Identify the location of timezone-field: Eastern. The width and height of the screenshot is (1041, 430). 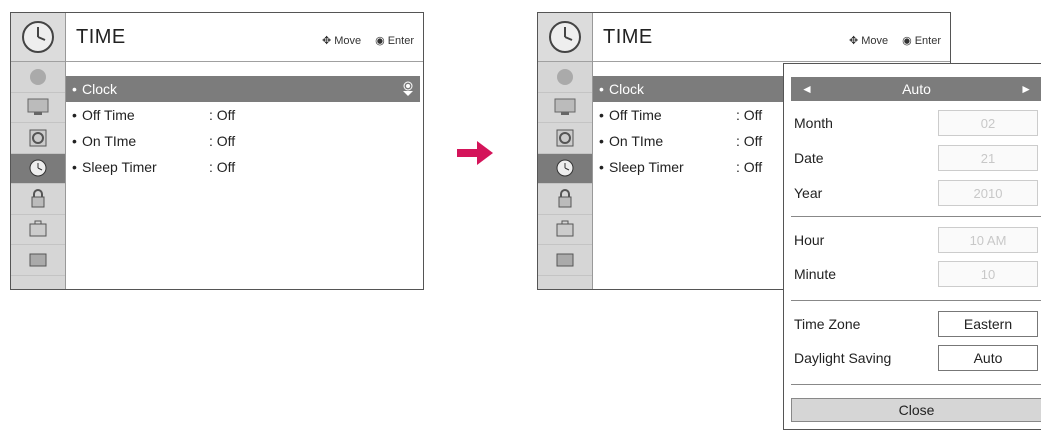
(988, 324).